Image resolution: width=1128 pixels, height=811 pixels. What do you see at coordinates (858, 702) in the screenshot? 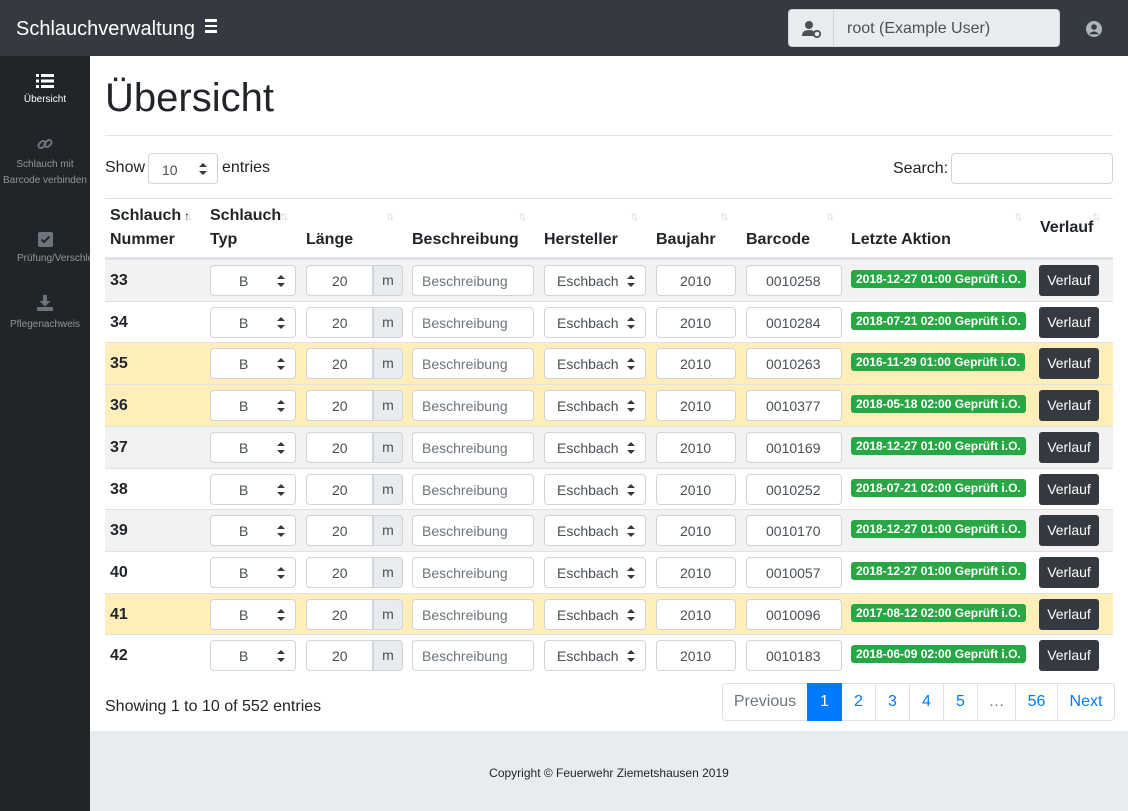
I see `pagination-page: 2` at bounding box center [858, 702].